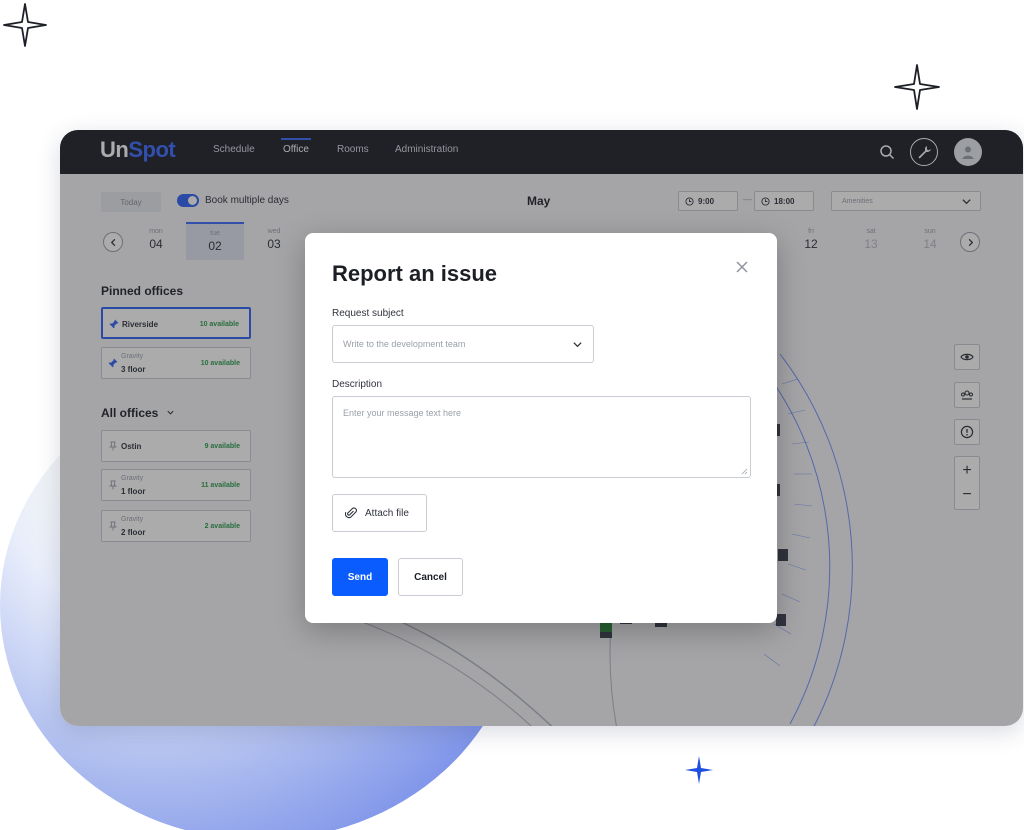 Image resolution: width=1024 pixels, height=830 pixels. What do you see at coordinates (402, 413) in the screenshot?
I see `description-placeholder: Enter your message text here` at bounding box center [402, 413].